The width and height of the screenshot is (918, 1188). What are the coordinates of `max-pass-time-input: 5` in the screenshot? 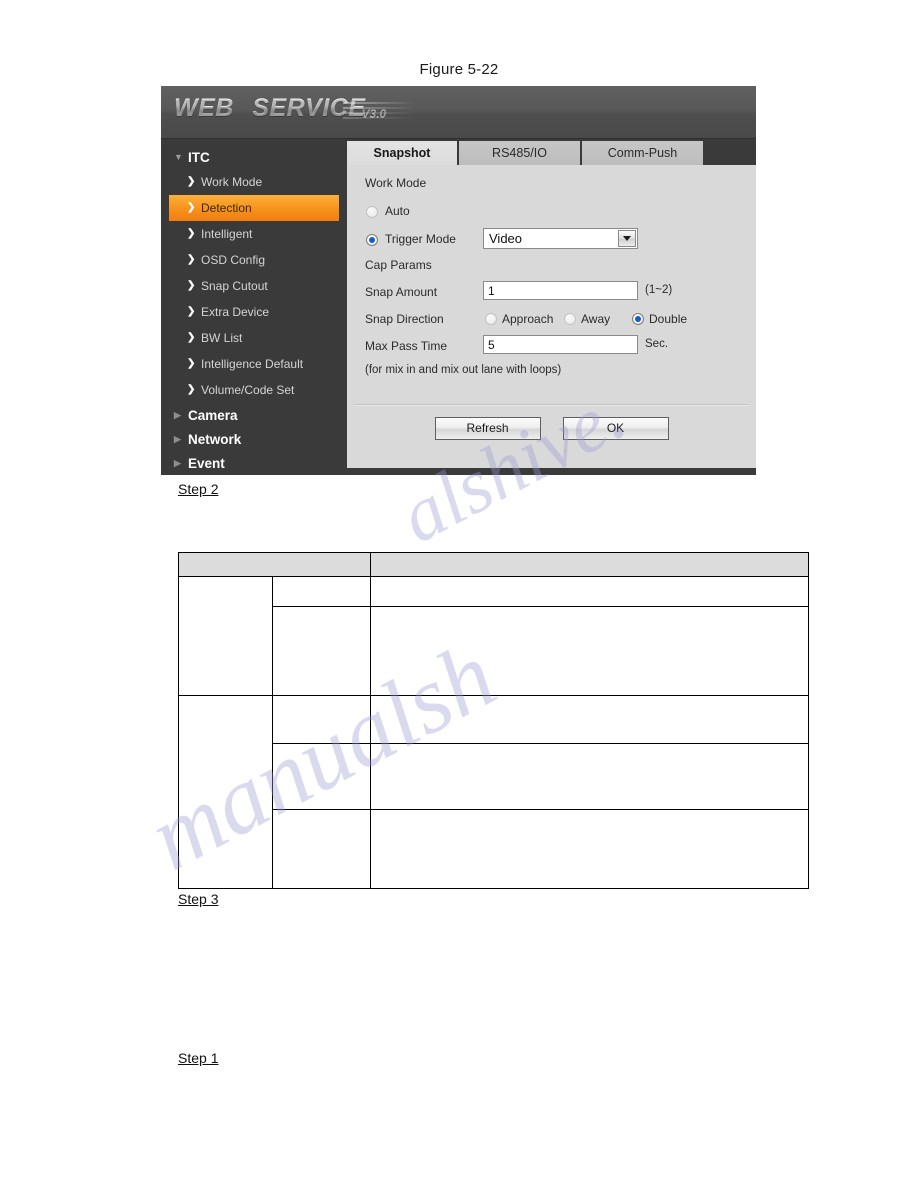 It's located at (560, 344).